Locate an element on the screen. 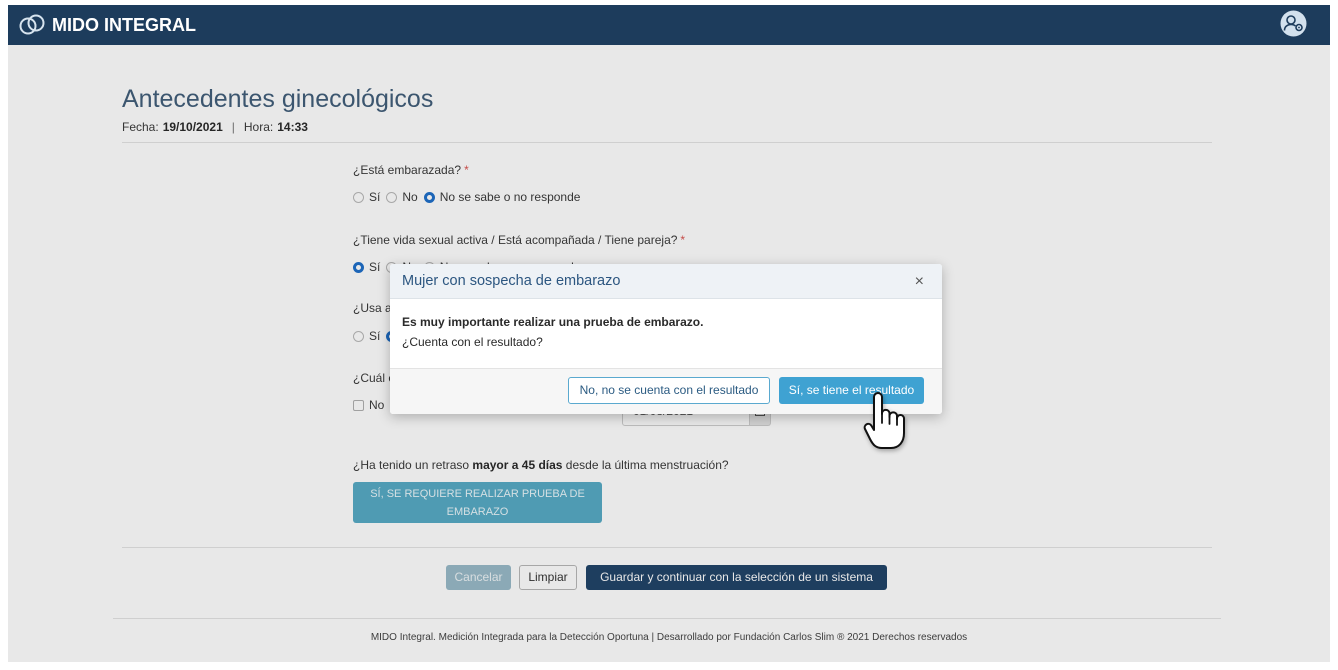  hand-pointer-icon is located at coordinates (884, 420).